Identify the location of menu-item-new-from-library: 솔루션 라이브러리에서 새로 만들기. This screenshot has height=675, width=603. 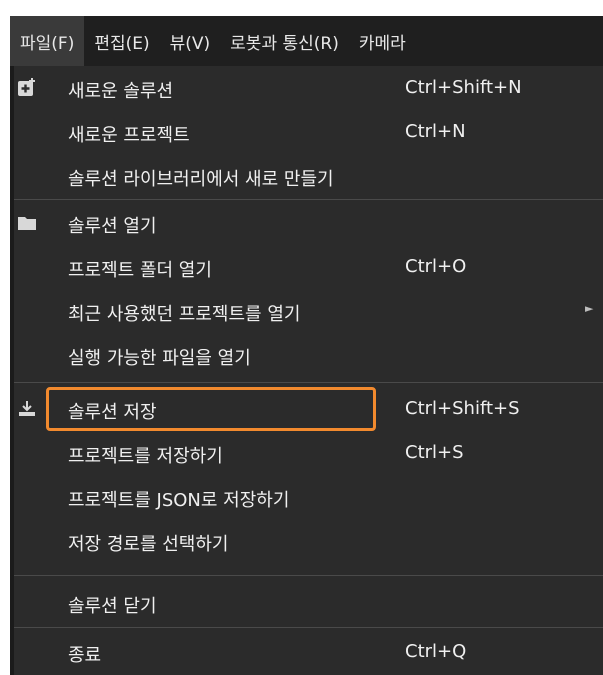
(306, 176).